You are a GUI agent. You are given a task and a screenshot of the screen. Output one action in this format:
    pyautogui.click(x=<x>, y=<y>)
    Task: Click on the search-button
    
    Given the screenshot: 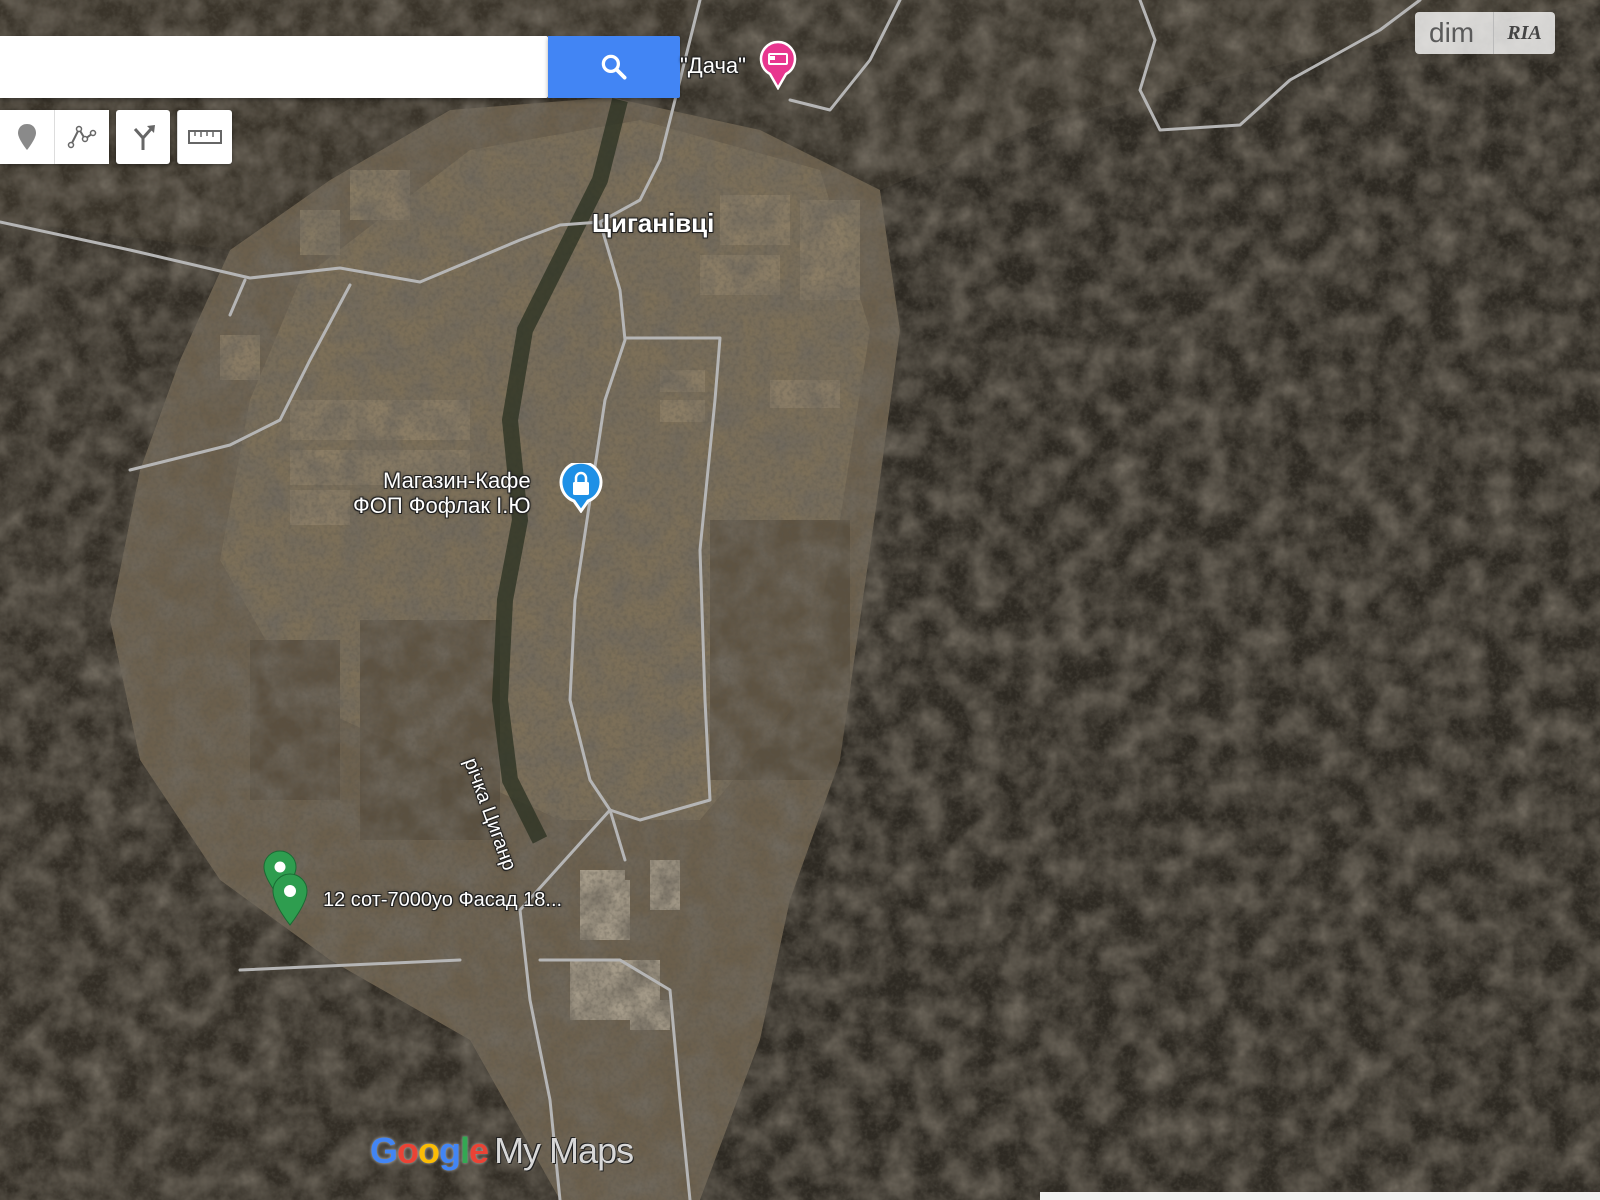 What is the action you would take?
    pyautogui.click(x=614, y=67)
    